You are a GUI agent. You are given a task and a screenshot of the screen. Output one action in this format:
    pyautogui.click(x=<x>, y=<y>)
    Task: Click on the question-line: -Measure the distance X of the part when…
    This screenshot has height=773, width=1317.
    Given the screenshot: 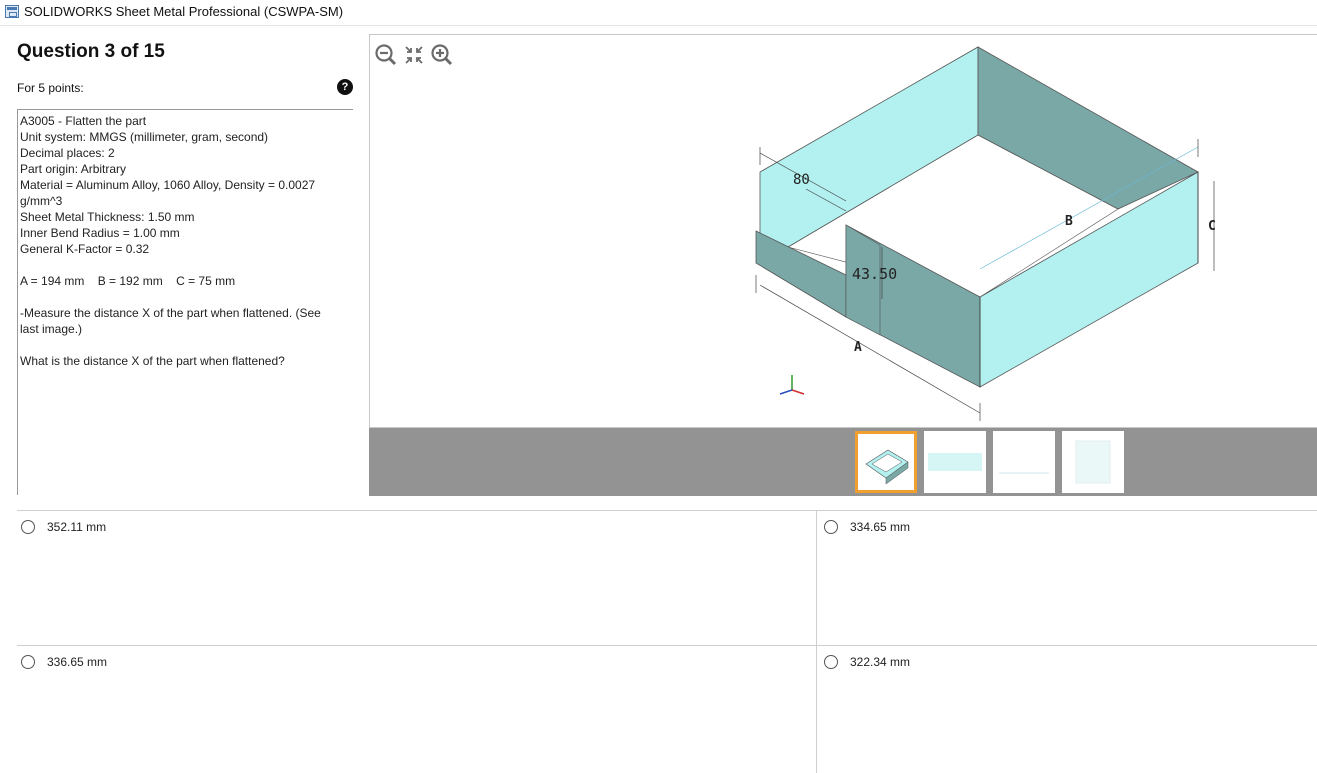 What is the action you would take?
    pyautogui.click(x=170, y=313)
    